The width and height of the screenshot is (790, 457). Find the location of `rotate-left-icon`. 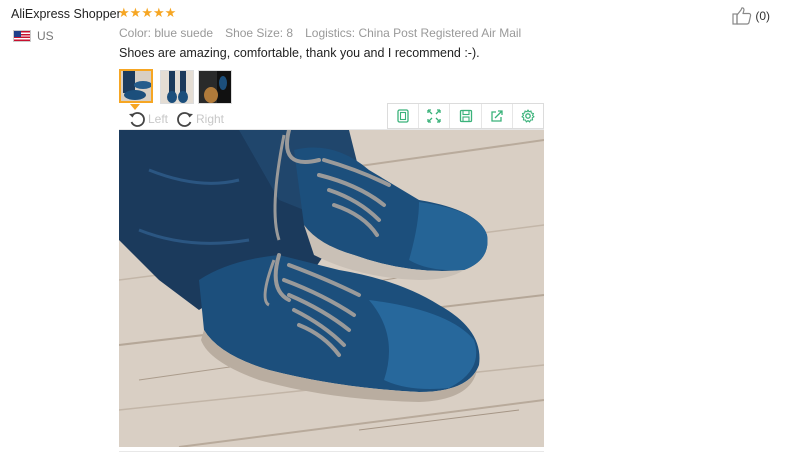

rotate-left-icon is located at coordinates (137, 119).